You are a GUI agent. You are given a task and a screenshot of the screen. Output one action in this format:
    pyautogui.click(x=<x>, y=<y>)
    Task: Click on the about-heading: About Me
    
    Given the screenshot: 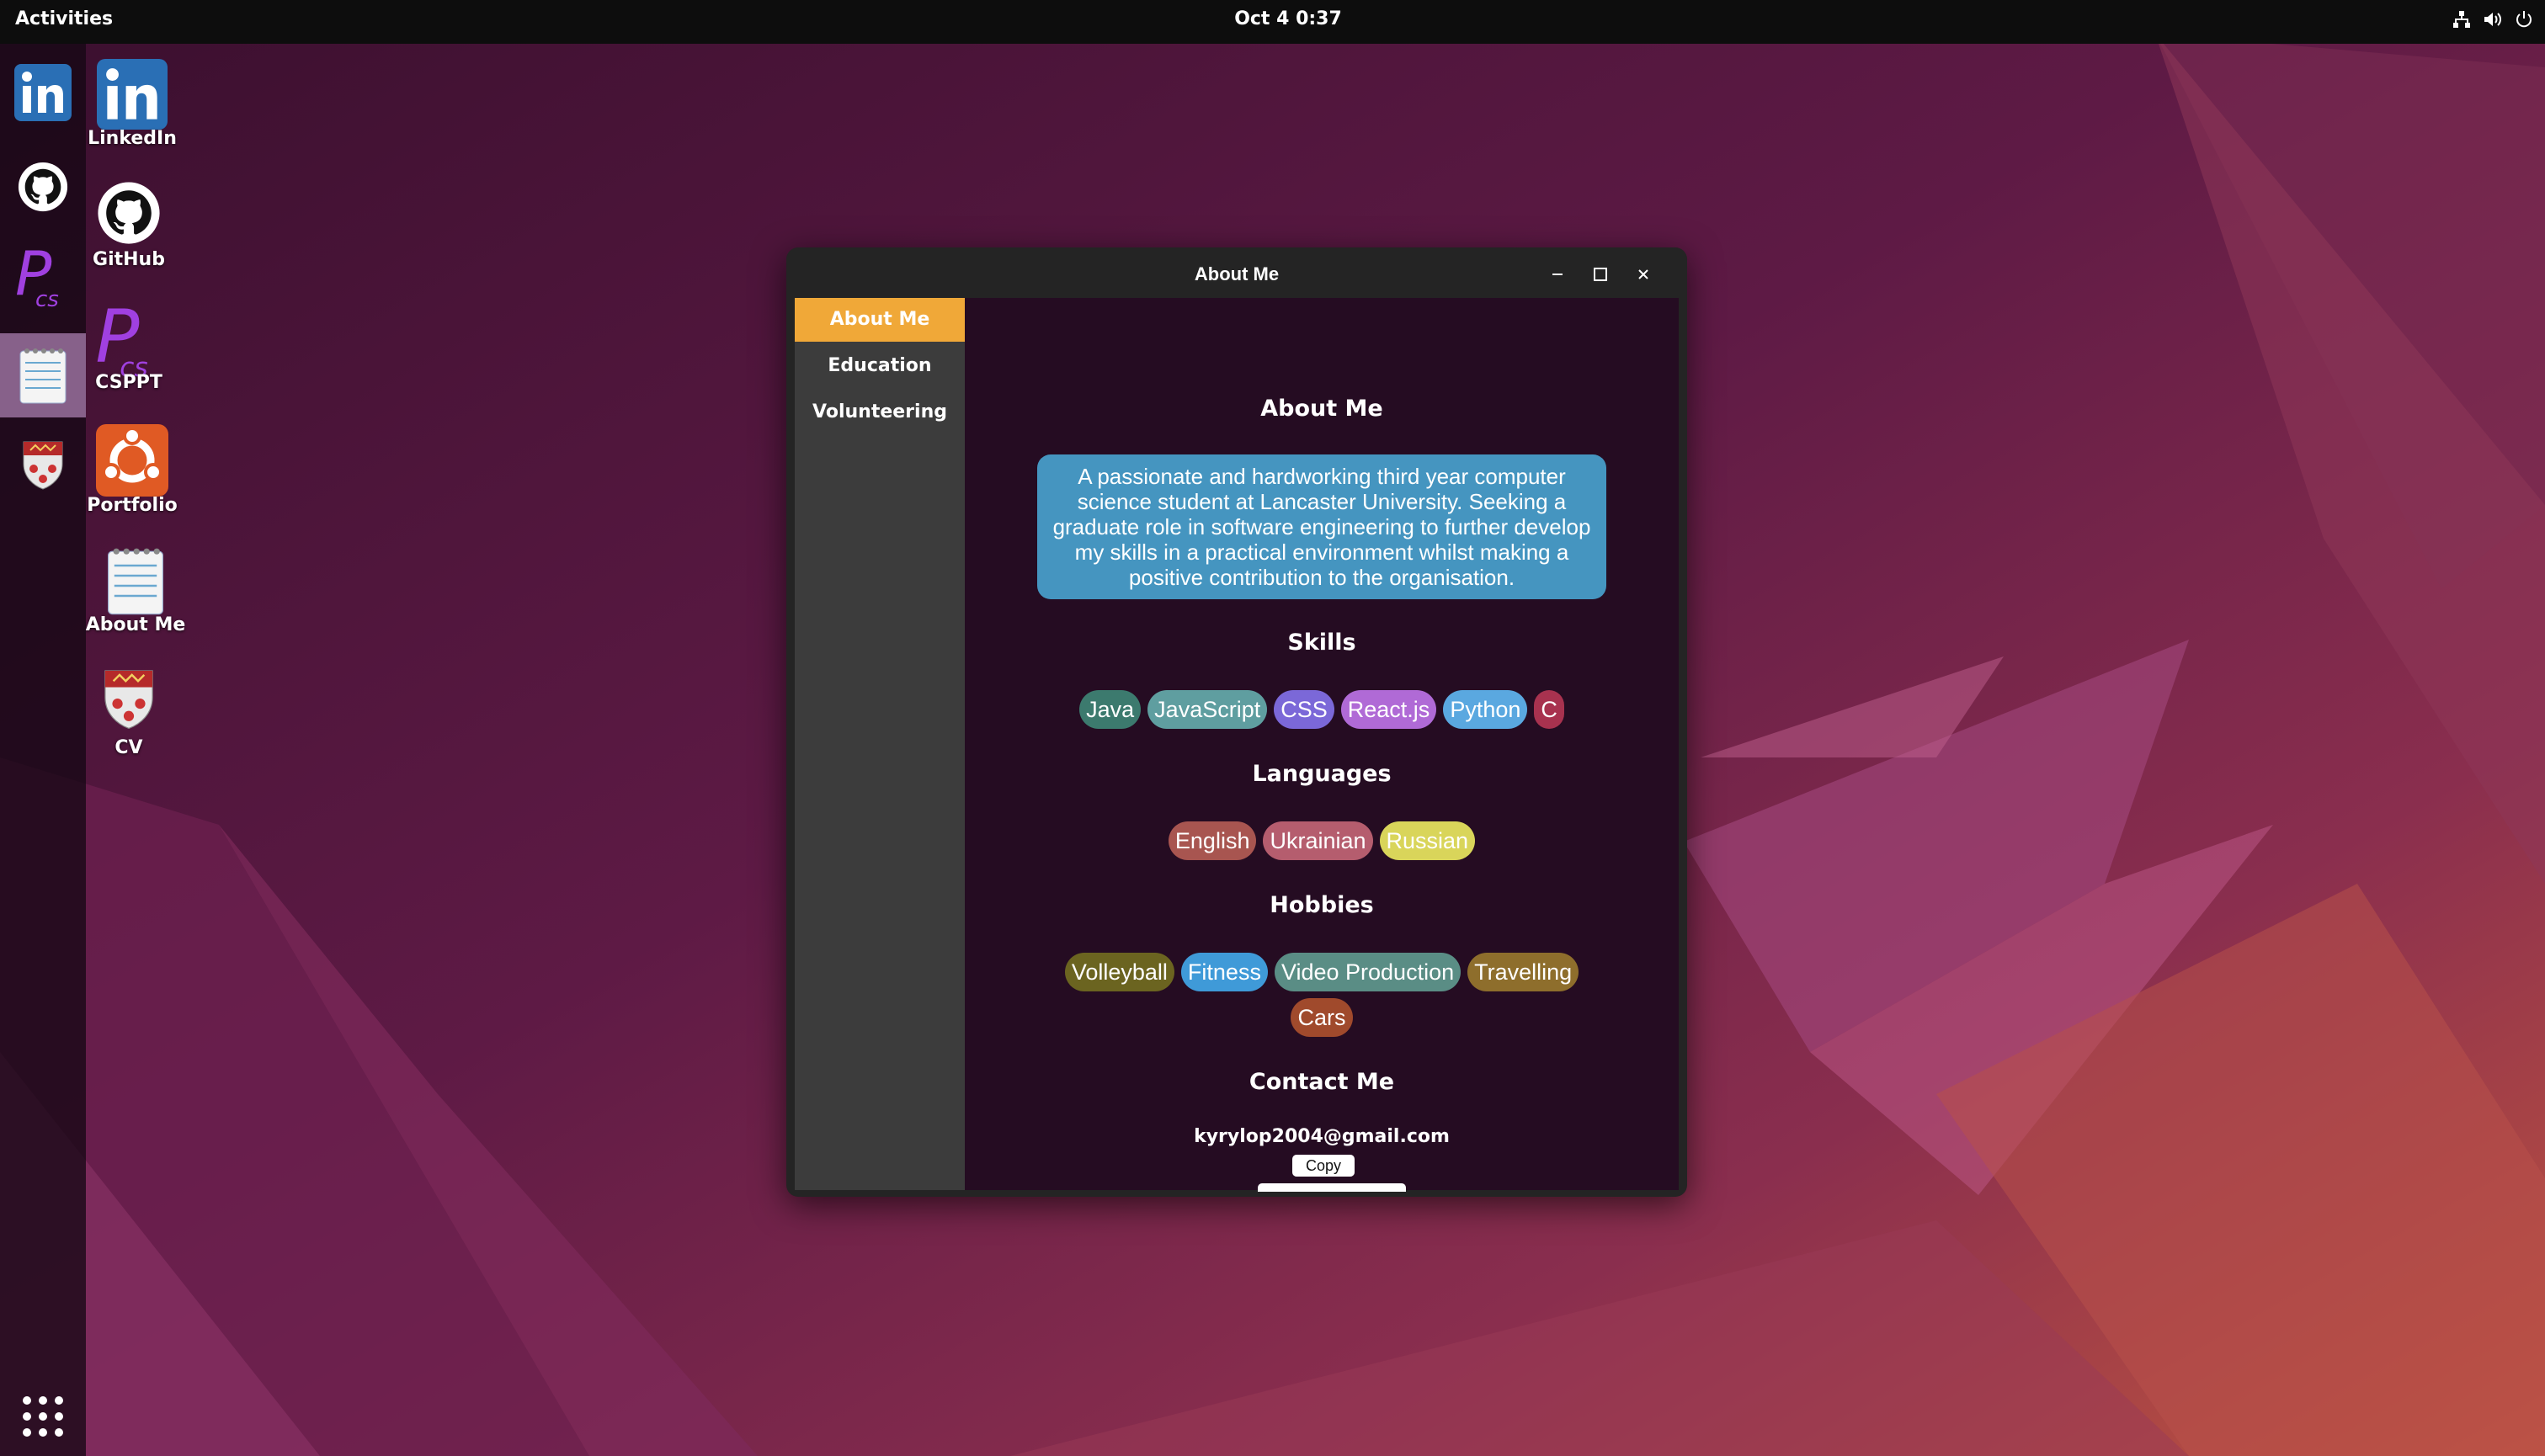 What is the action you would take?
    pyautogui.click(x=1321, y=409)
    